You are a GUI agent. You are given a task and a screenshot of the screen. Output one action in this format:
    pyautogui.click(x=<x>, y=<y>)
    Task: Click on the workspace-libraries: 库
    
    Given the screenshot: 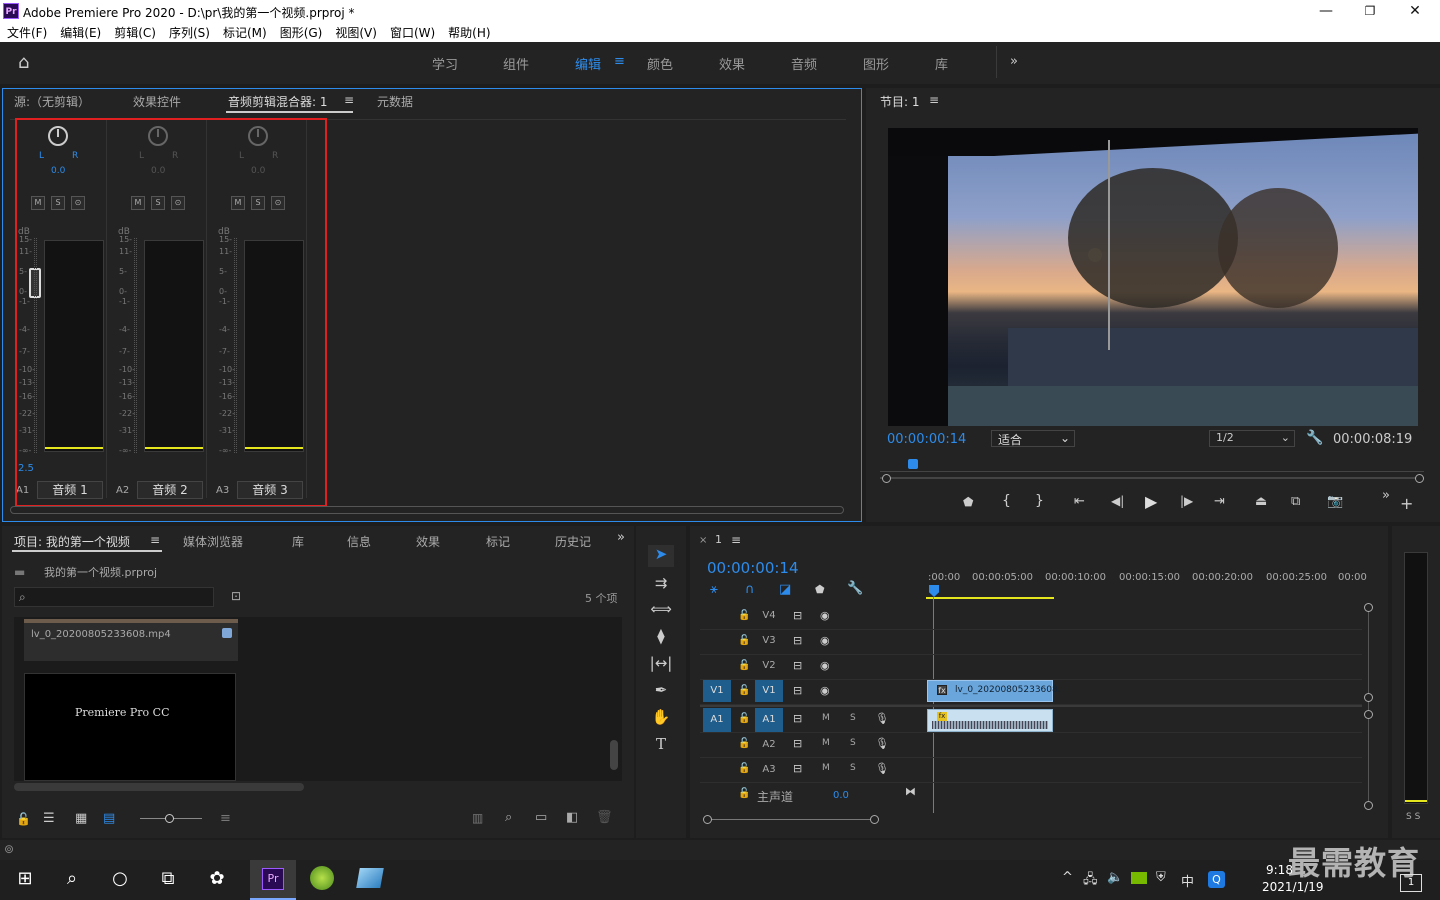 What is the action you would take?
    pyautogui.click(x=941, y=63)
    